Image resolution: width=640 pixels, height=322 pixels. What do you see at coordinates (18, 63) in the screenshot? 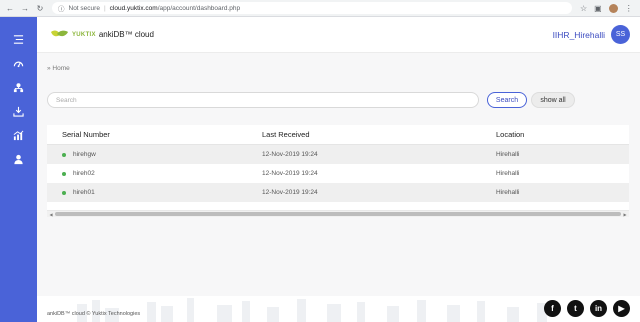
I see `dashboard-gauge-icon` at bounding box center [18, 63].